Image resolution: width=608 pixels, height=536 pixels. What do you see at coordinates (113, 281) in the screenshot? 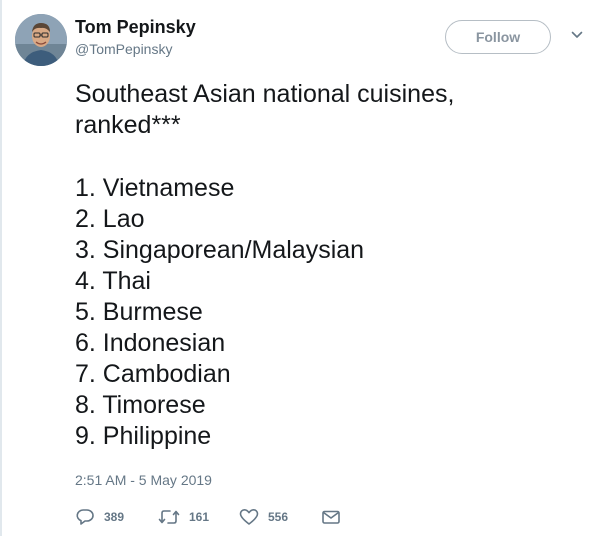
I see `ranking-item: 4. Thai` at bounding box center [113, 281].